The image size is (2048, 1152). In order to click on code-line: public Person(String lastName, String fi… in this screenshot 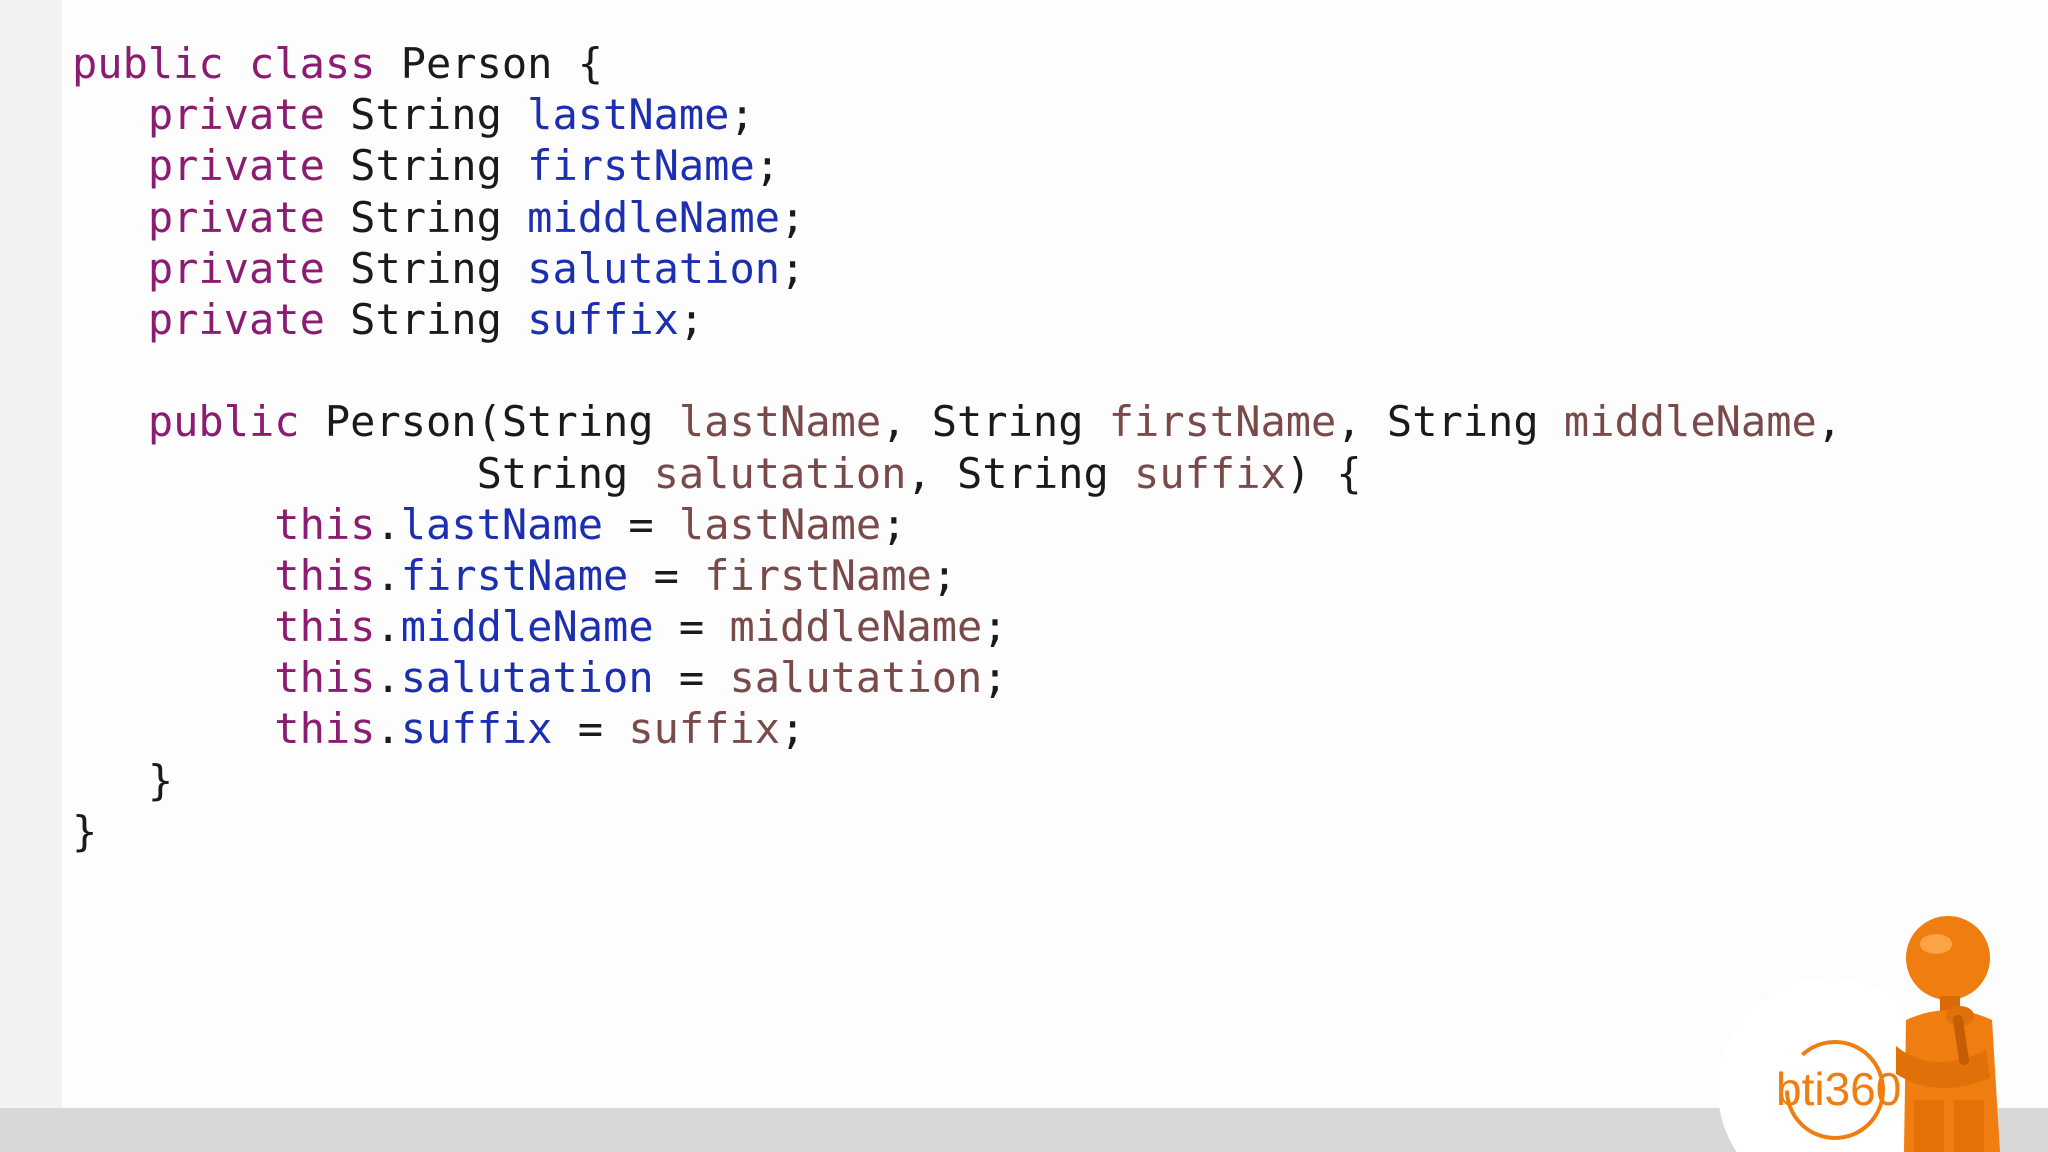, I will do `click(957, 421)`.